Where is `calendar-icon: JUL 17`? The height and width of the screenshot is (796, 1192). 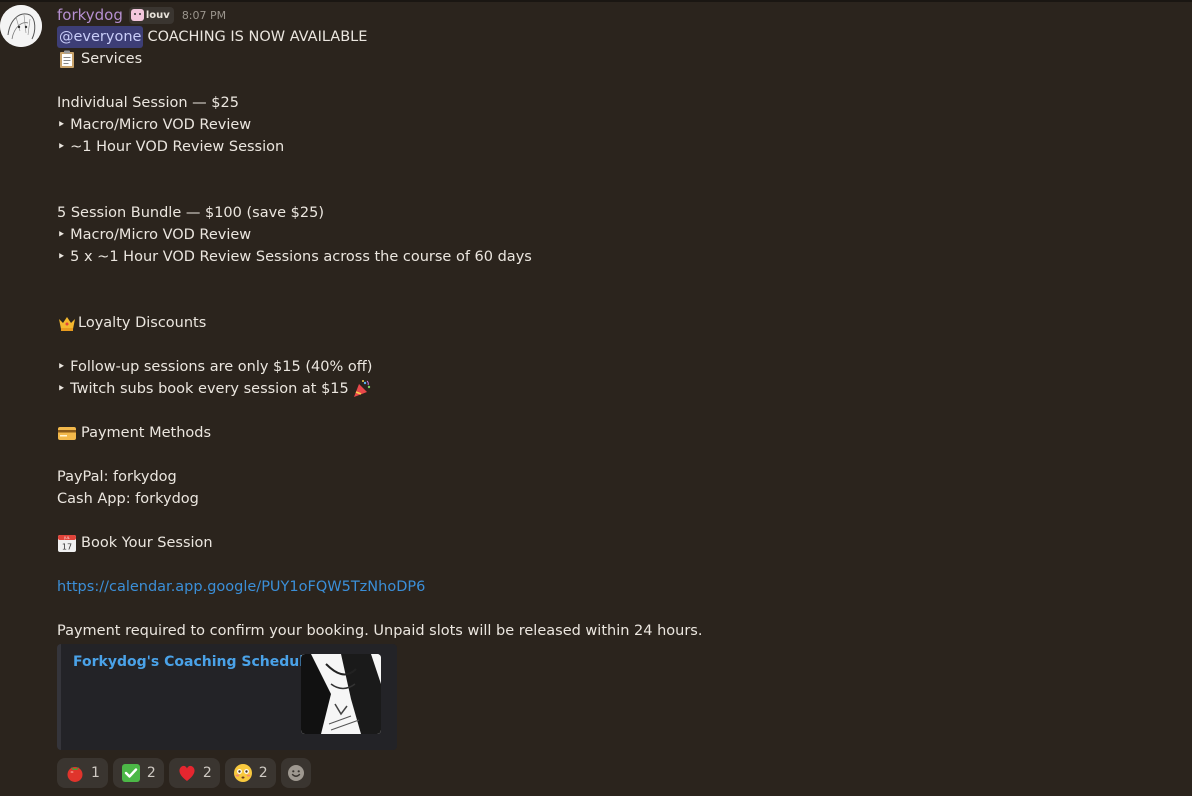
calendar-icon: JUL 17 is located at coordinates (67, 543).